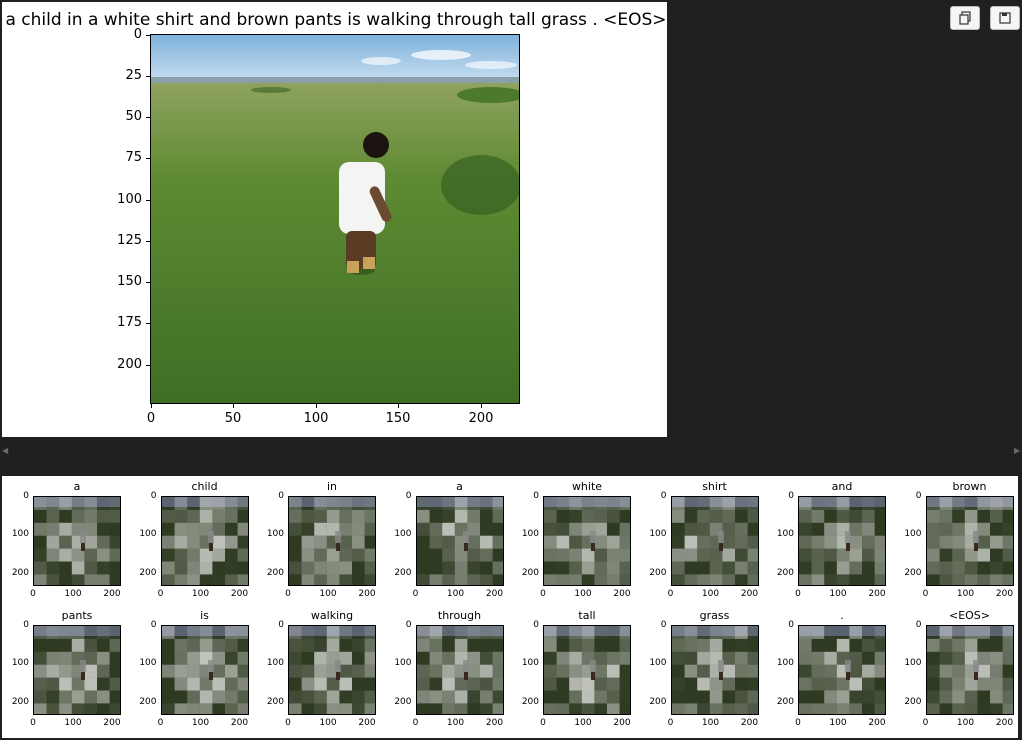  I want to click on y-tick-label: 25, so click(133, 75).